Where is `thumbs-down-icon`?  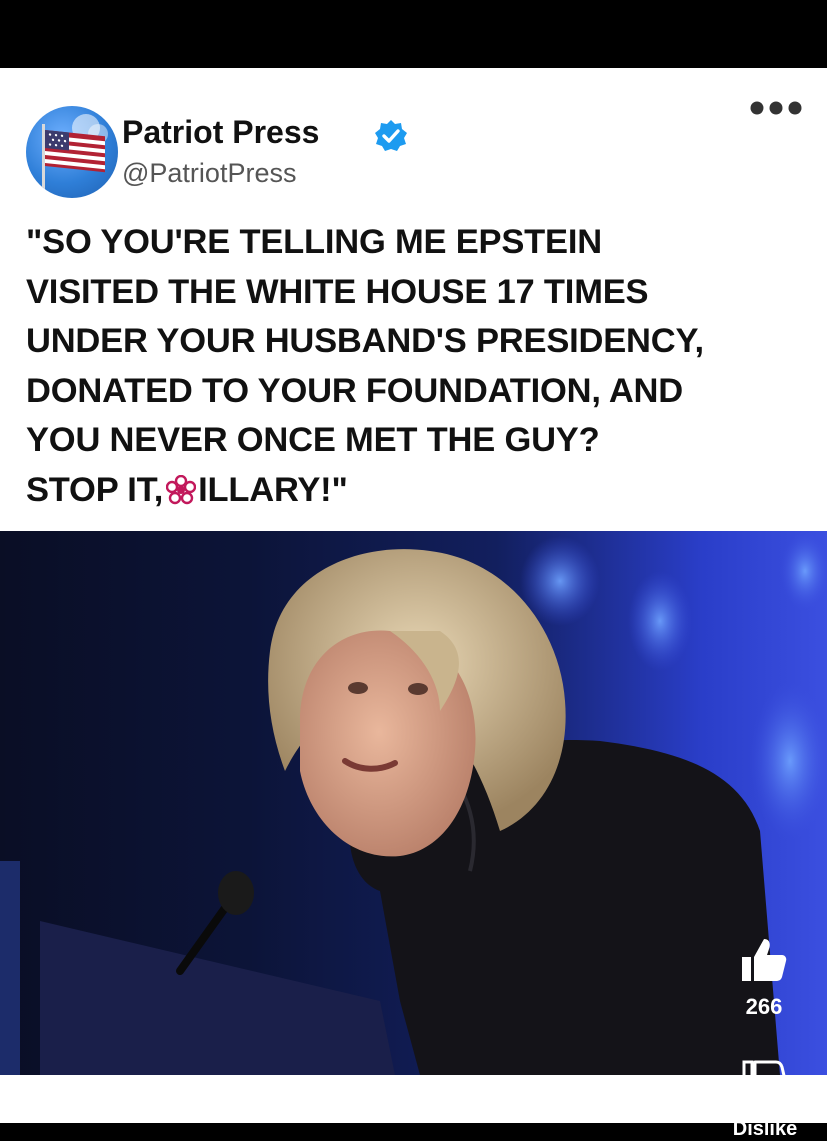 thumbs-down-icon is located at coordinates (763, 1081).